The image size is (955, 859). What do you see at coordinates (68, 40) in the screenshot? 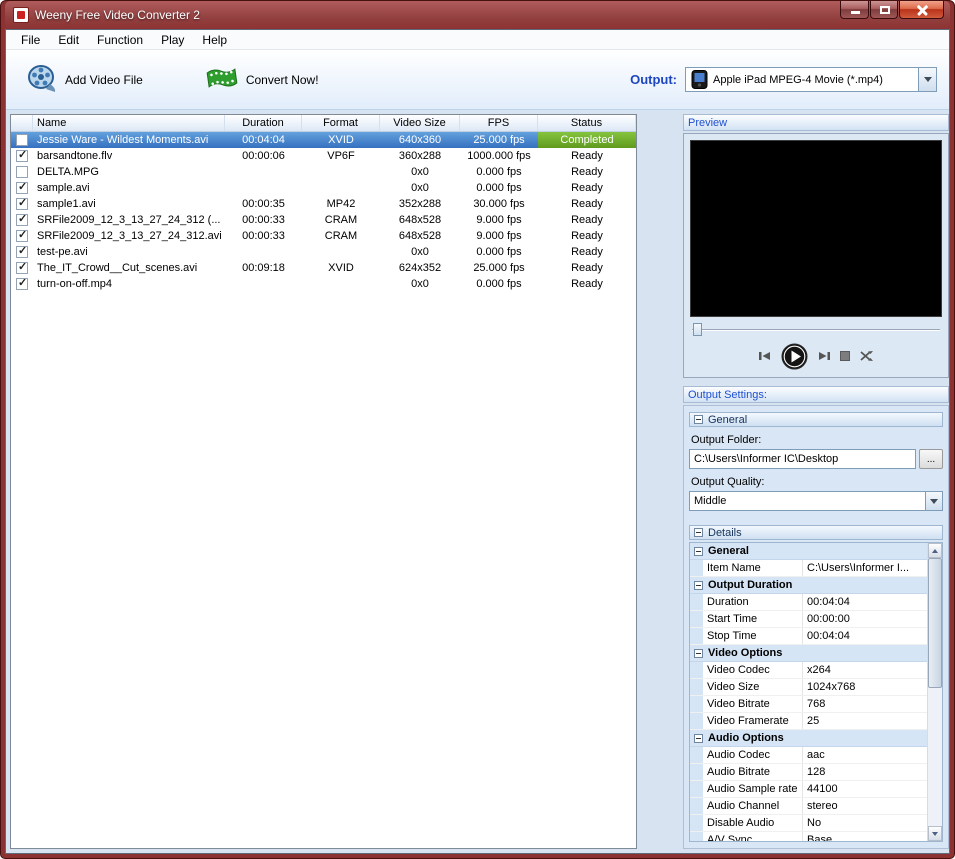
I see `menu-edit: Edit` at bounding box center [68, 40].